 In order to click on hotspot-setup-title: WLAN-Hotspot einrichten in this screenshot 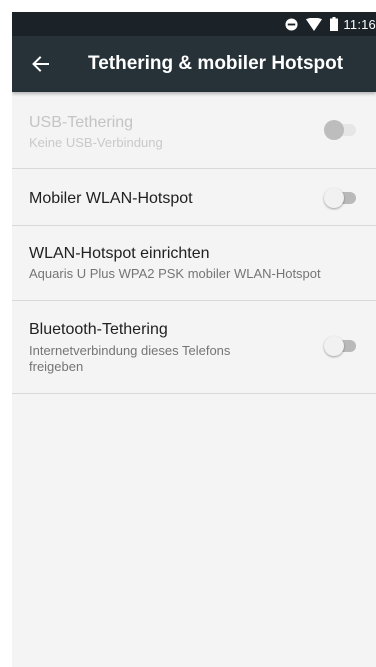, I will do `click(119, 253)`.